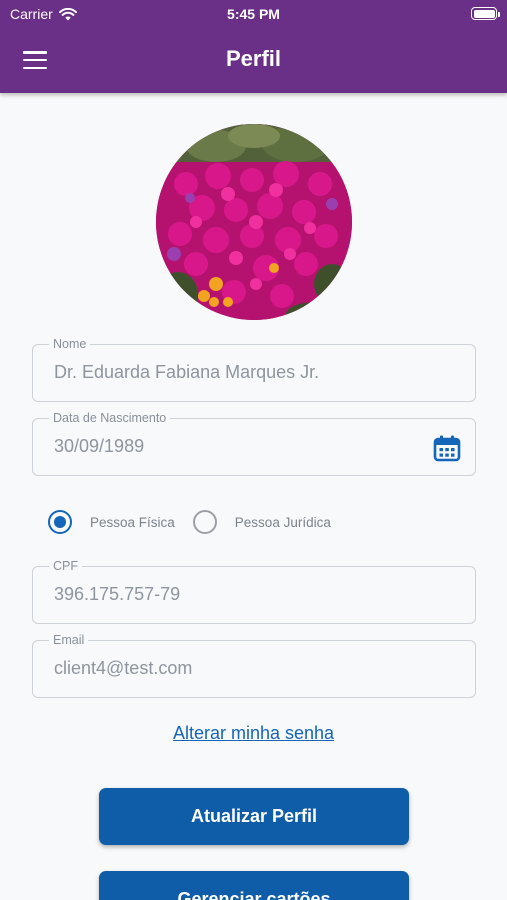  What do you see at coordinates (254, 665) in the screenshot?
I see `email-field: Email client4@test.com` at bounding box center [254, 665].